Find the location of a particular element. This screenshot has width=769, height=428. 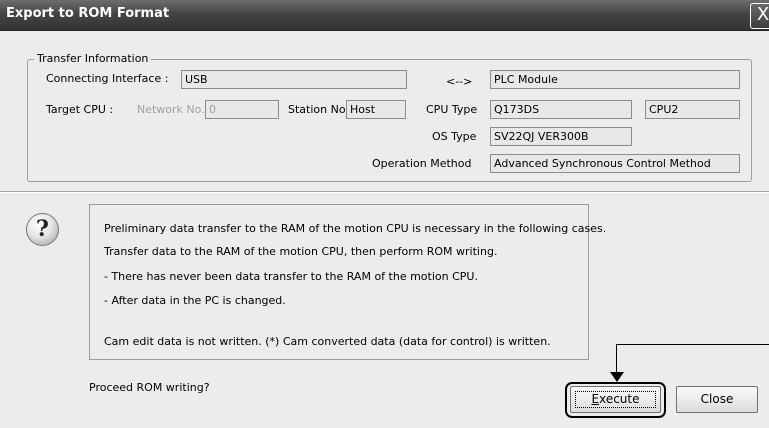

connecting-interface-label: Connecting Interface : is located at coordinates (107, 78).